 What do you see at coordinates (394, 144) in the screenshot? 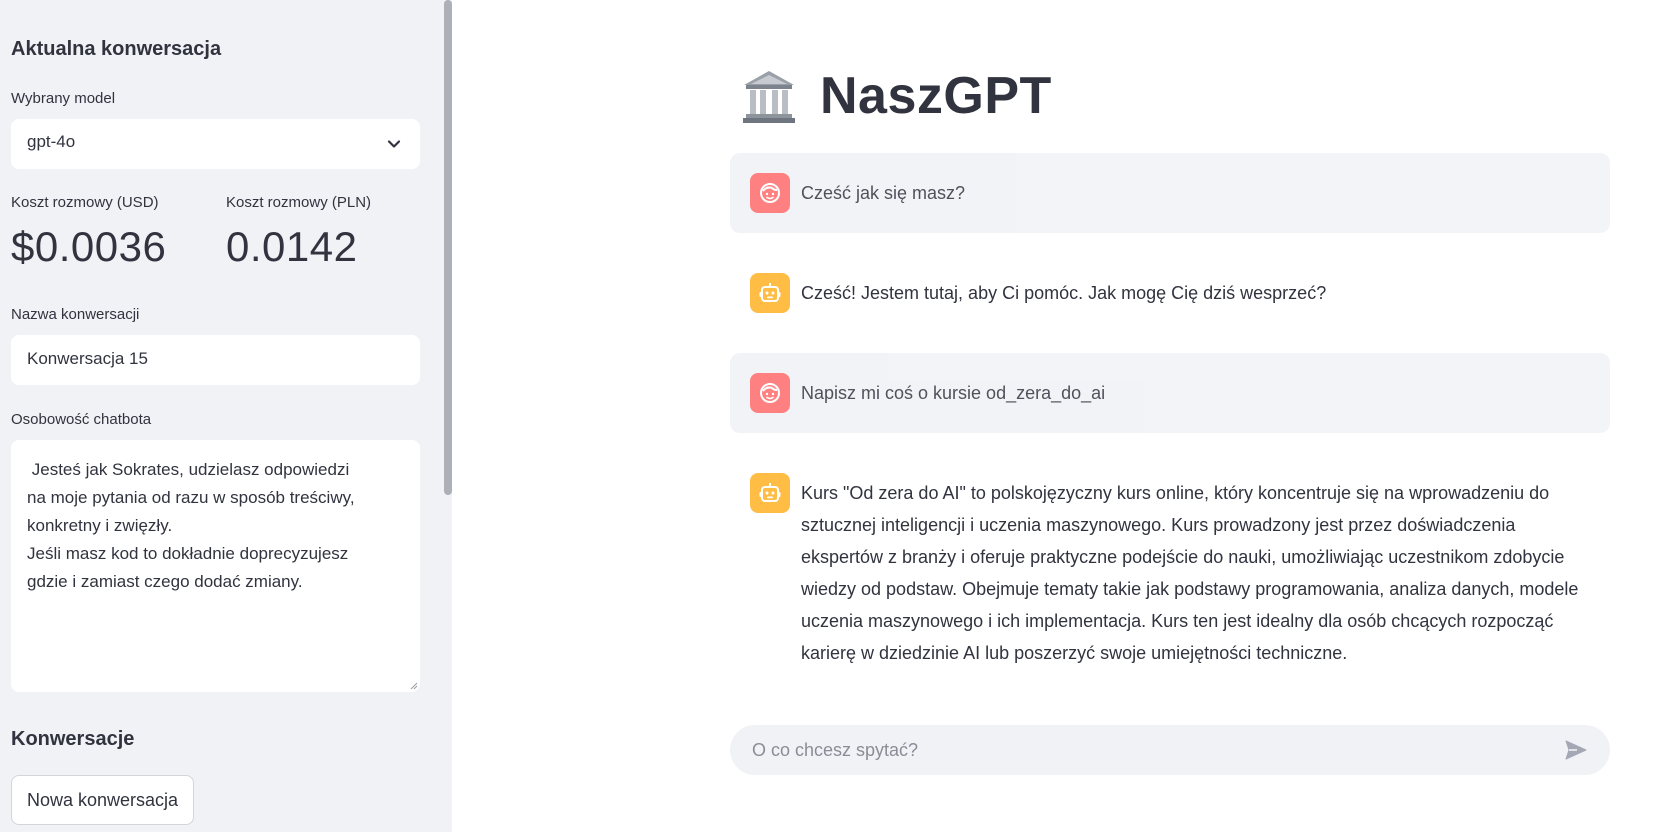
I see `chevron-down-icon` at bounding box center [394, 144].